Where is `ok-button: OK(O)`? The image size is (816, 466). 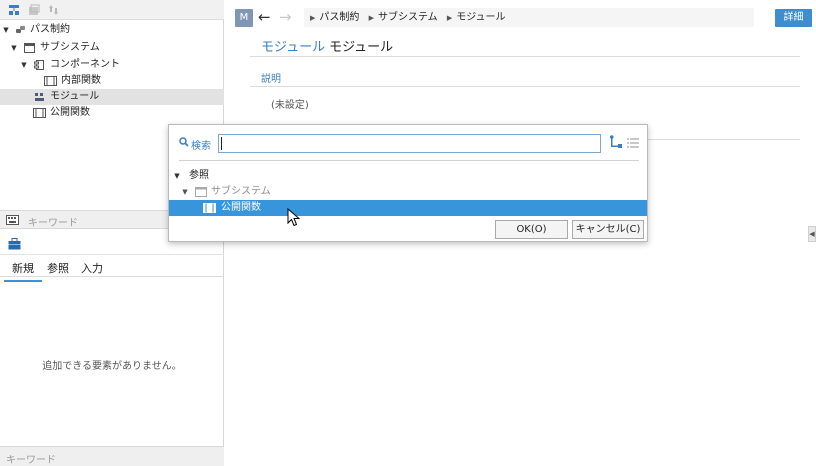
ok-button: OK(O) is located at coordinates (531, 229).